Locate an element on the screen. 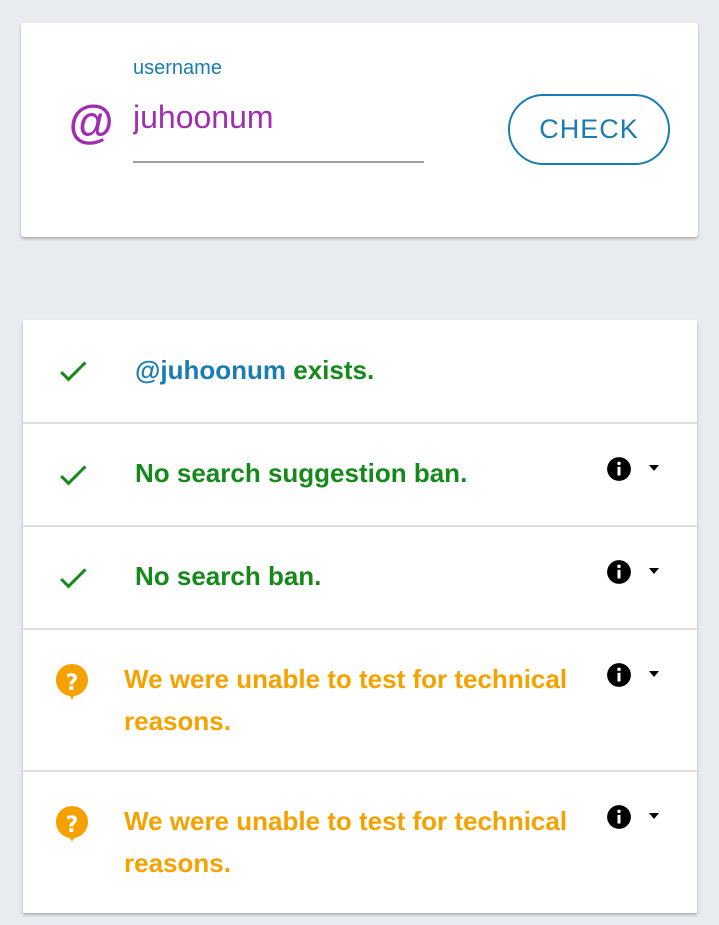  username-label: username is located at coordinates (177, 68).